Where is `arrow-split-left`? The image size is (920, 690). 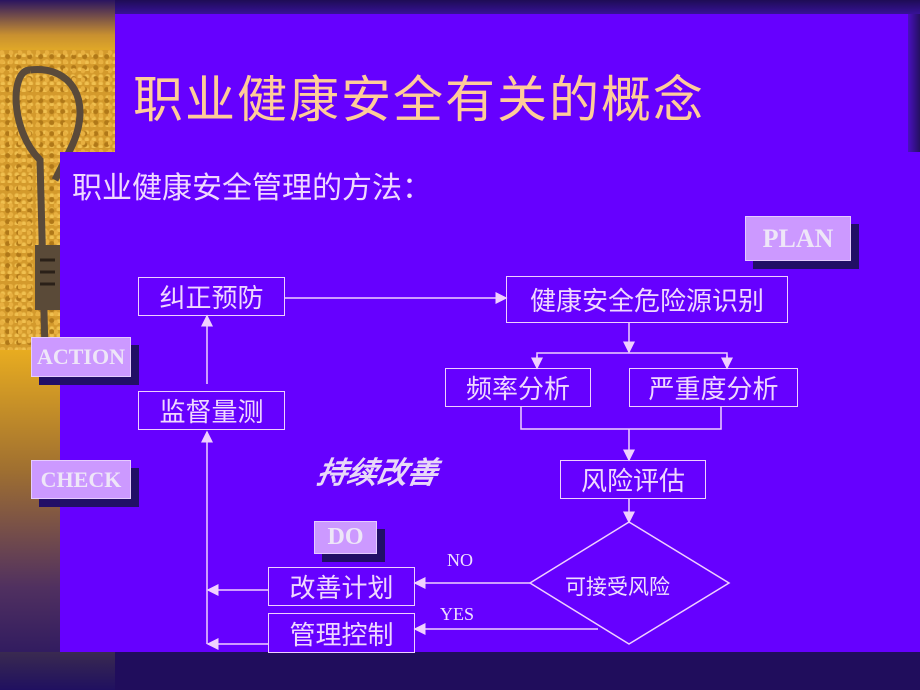 arrow-split-left is located at coordinates (632, 359).